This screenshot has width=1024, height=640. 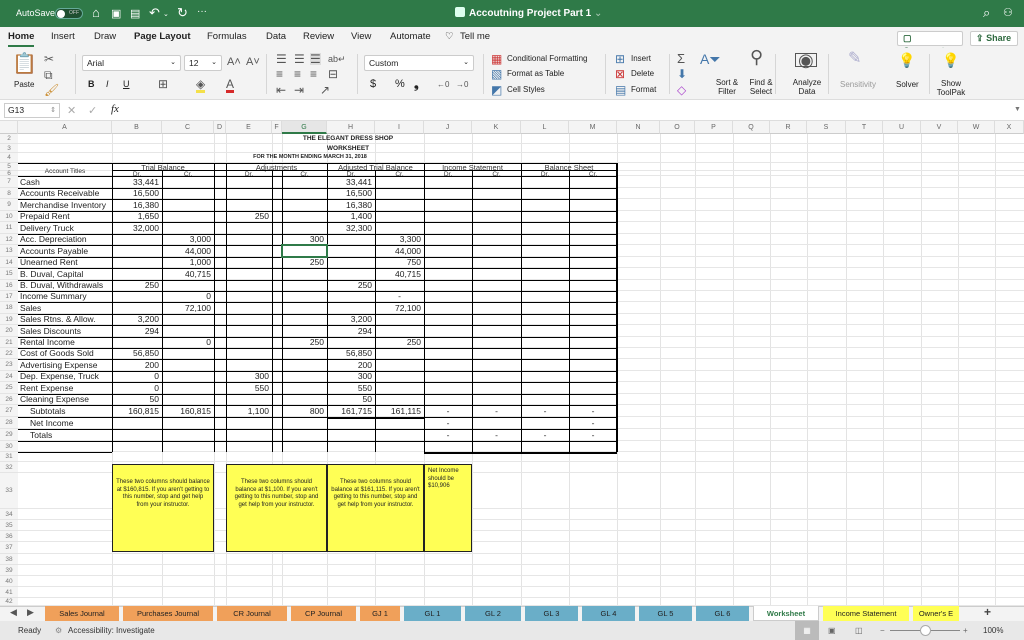 What do you see at coordinates (351, 319) in the screenshot?
I see `cell-atb-dr: 3,200` at bounding box center [351, 319].